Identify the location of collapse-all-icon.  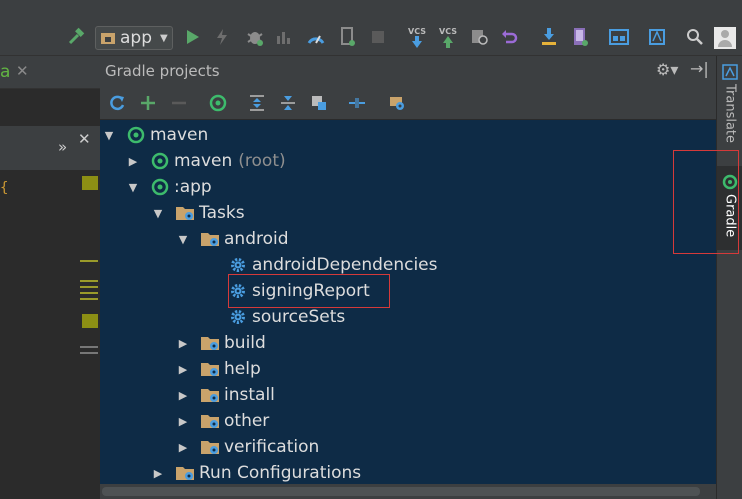
(288, 103).